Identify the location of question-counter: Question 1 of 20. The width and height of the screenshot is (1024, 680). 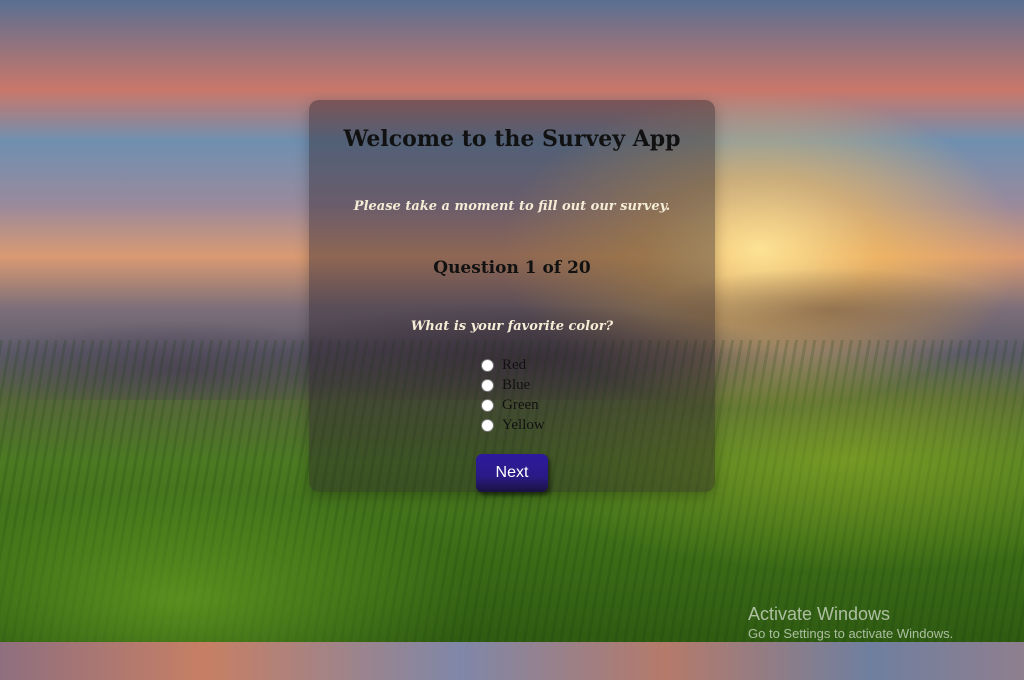
(512, 268).